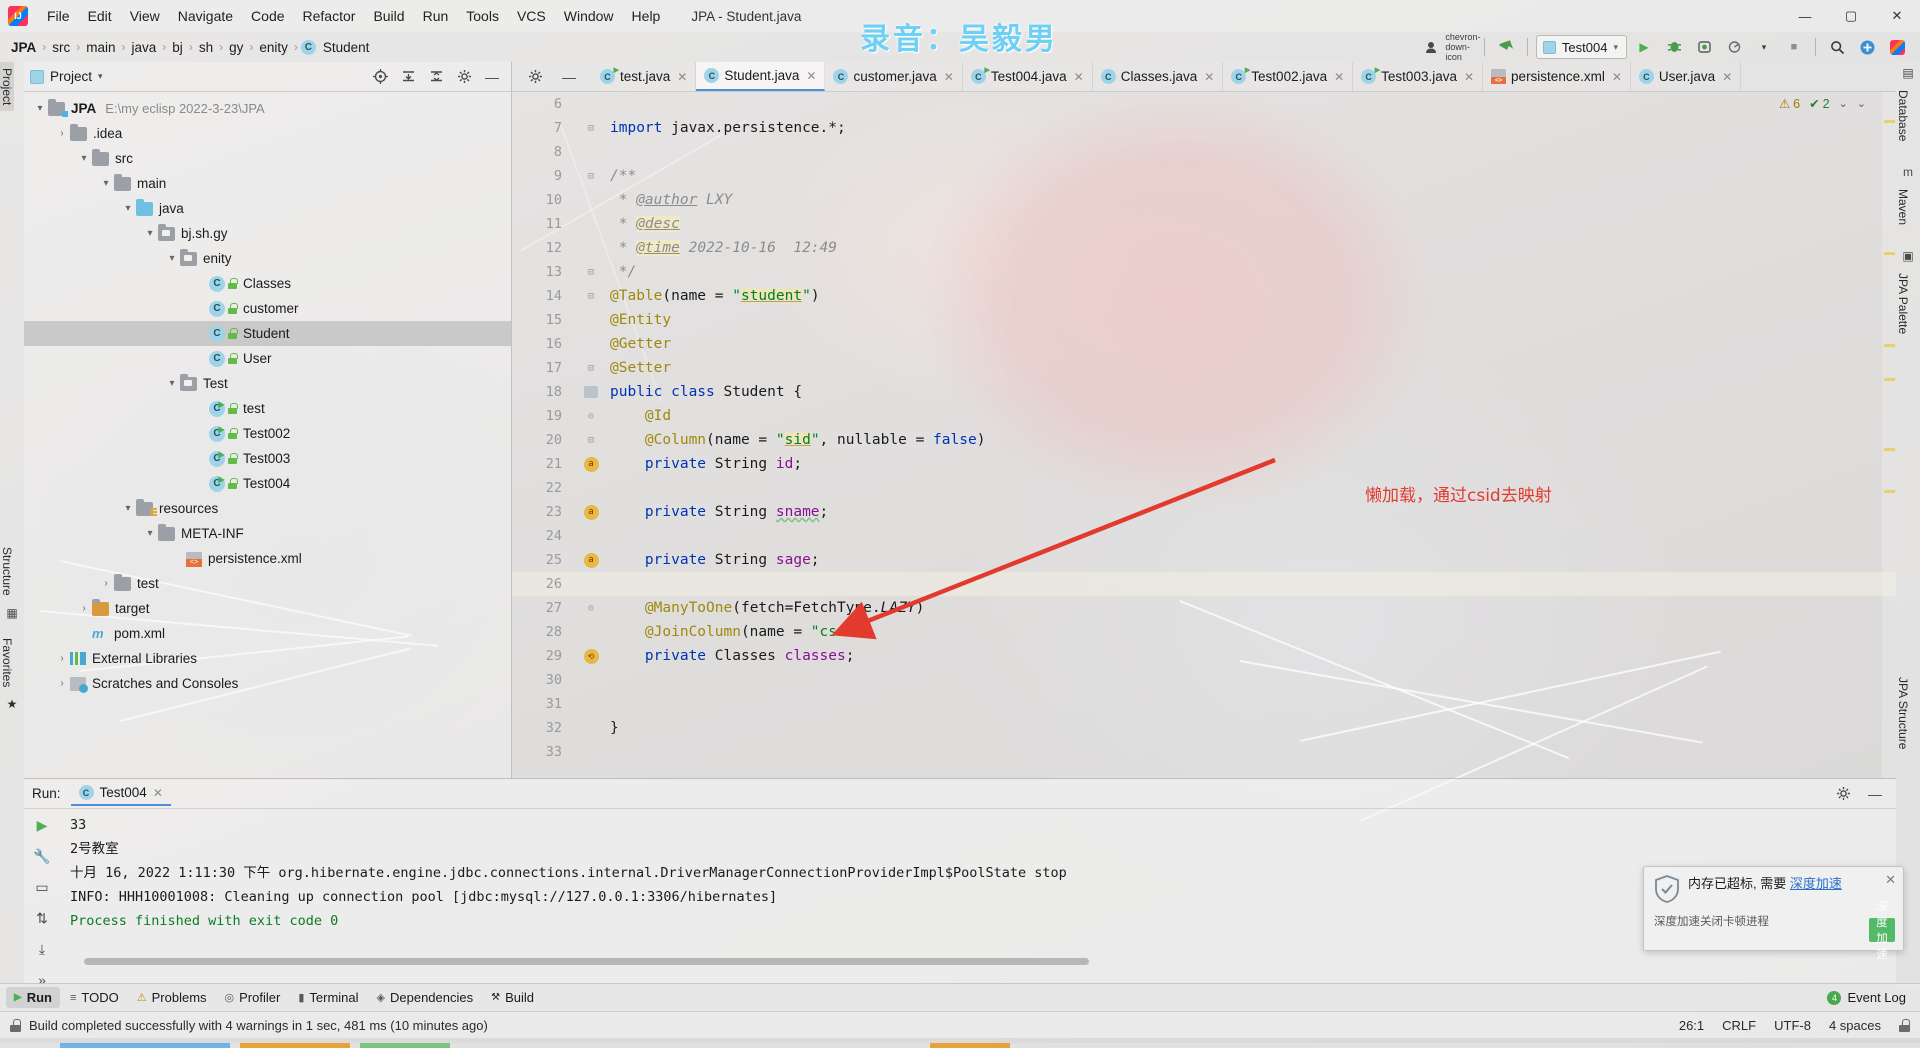  I want to click on tree-node-target: › target, so click(267, 608).